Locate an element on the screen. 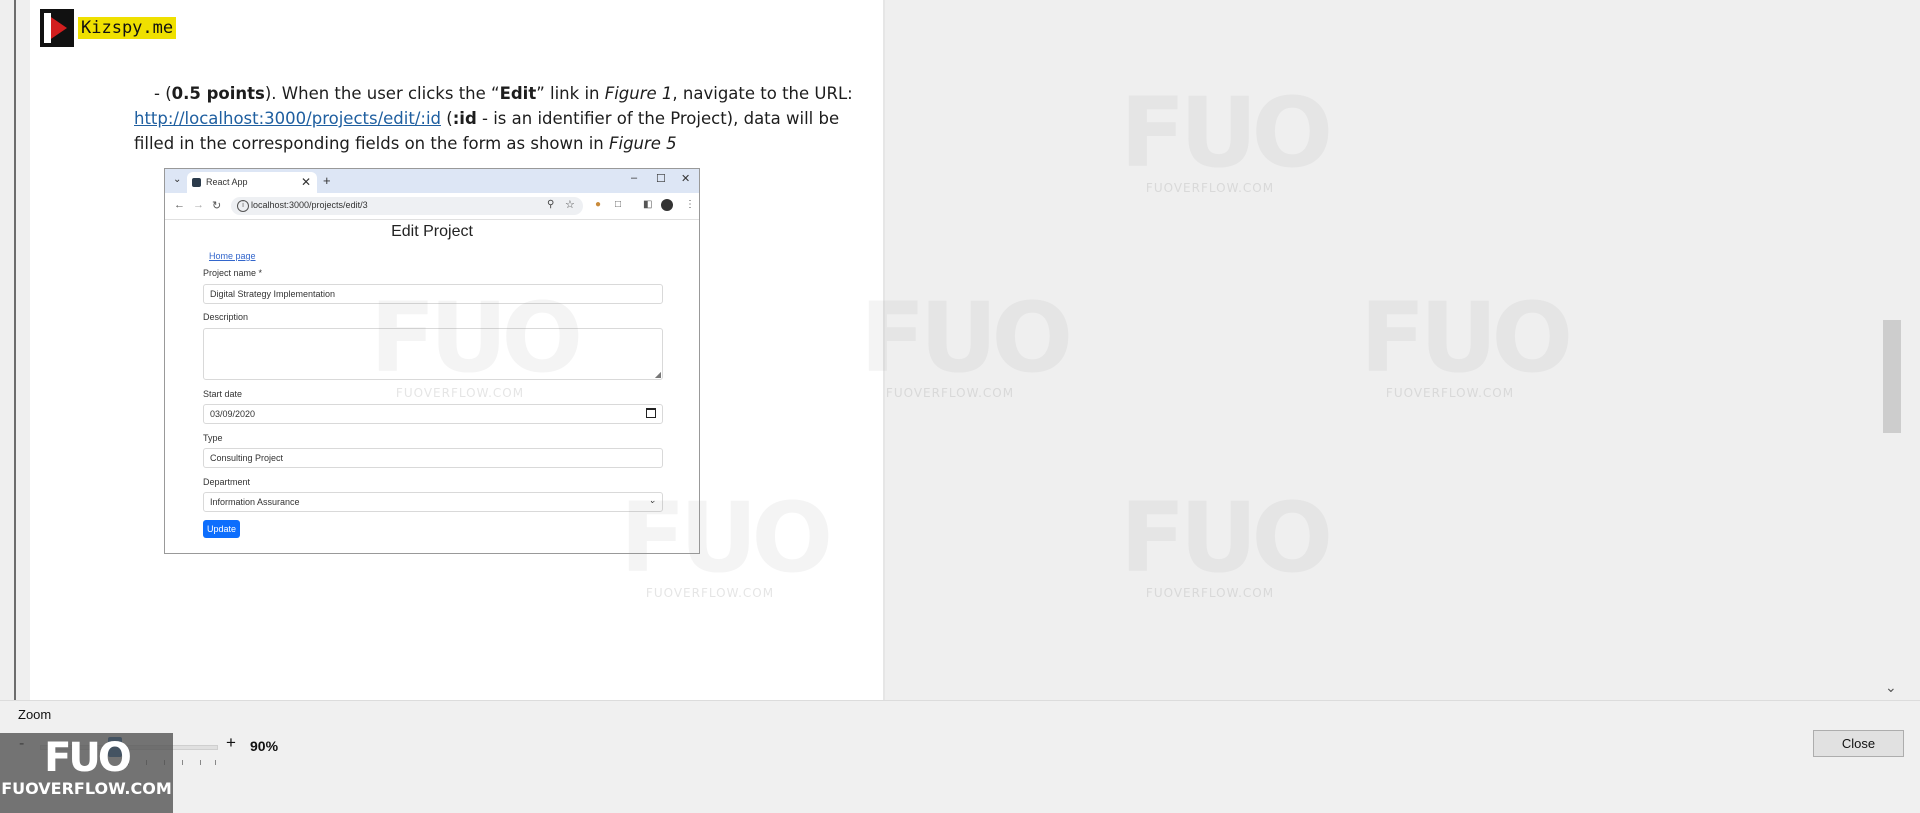  resize-handle-icon: ◢ is located at coordinates (657, 374).